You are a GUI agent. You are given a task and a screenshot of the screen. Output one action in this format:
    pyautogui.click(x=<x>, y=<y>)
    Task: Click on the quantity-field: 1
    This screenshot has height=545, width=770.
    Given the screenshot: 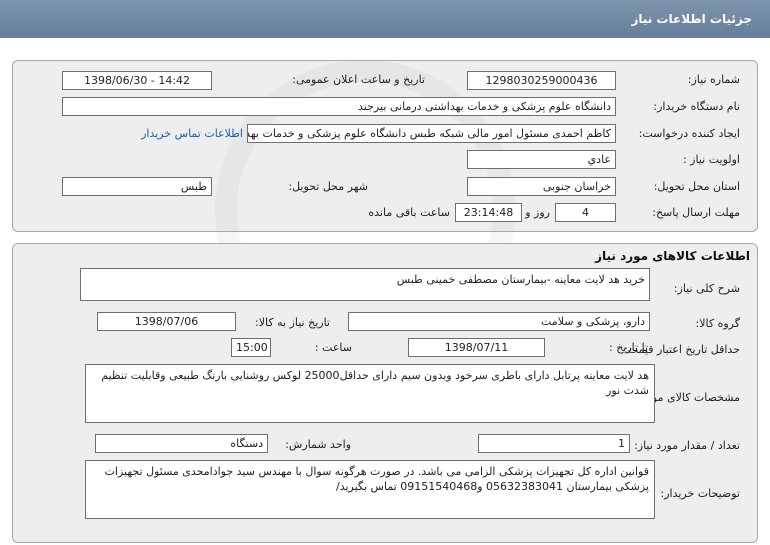 What is the action you would take?
    pyautogui.click(x=554, y=443)
    